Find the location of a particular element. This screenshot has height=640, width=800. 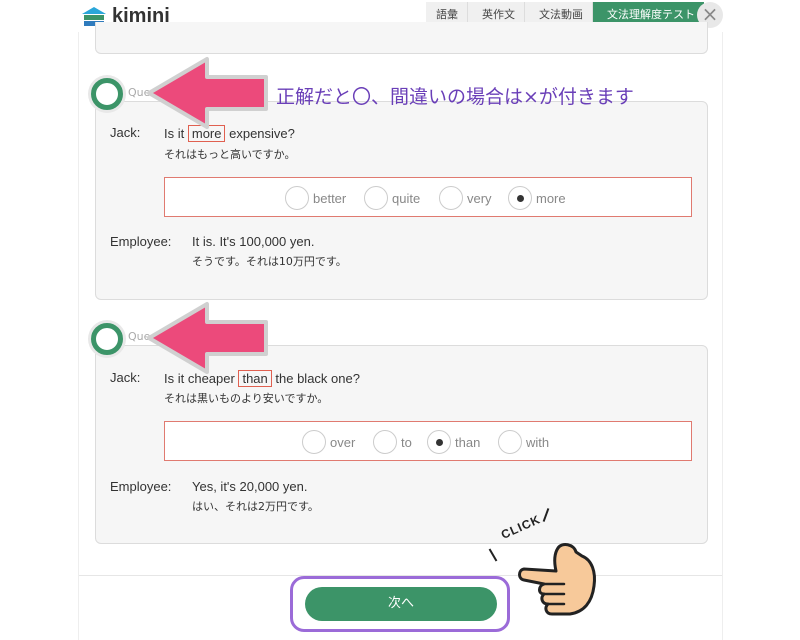

answer-options: over to than with is located at coordinates (428, 441).